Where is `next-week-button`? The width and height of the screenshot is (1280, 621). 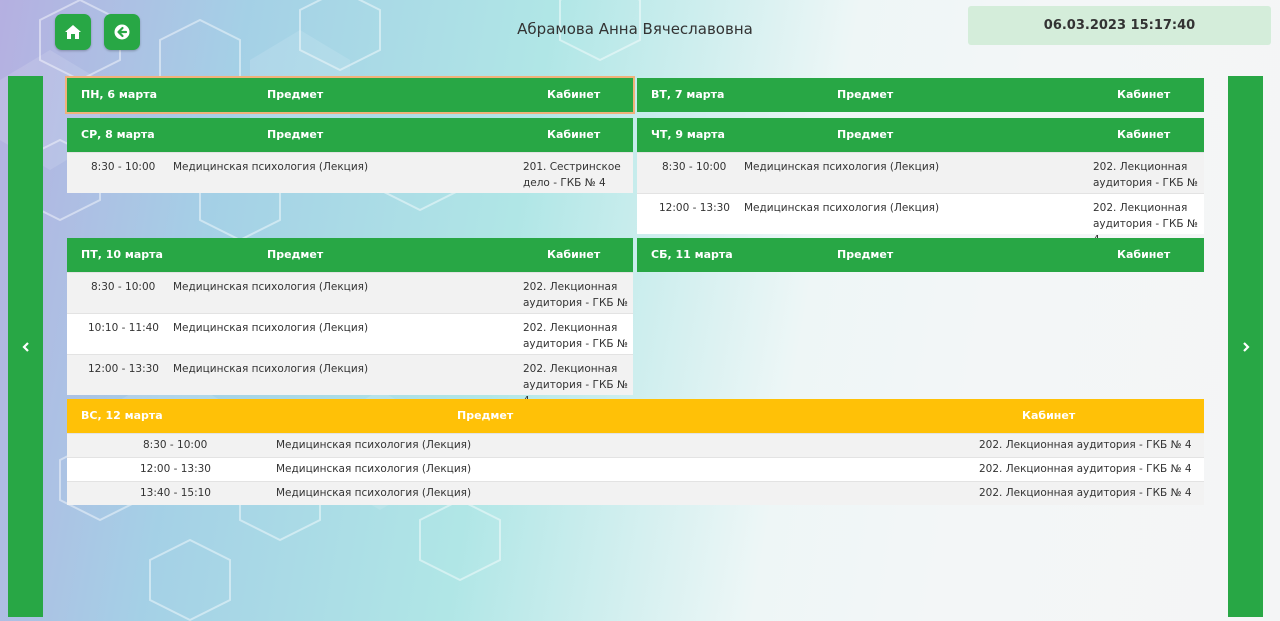 next-week-button is located at coordinates (1245, 346).